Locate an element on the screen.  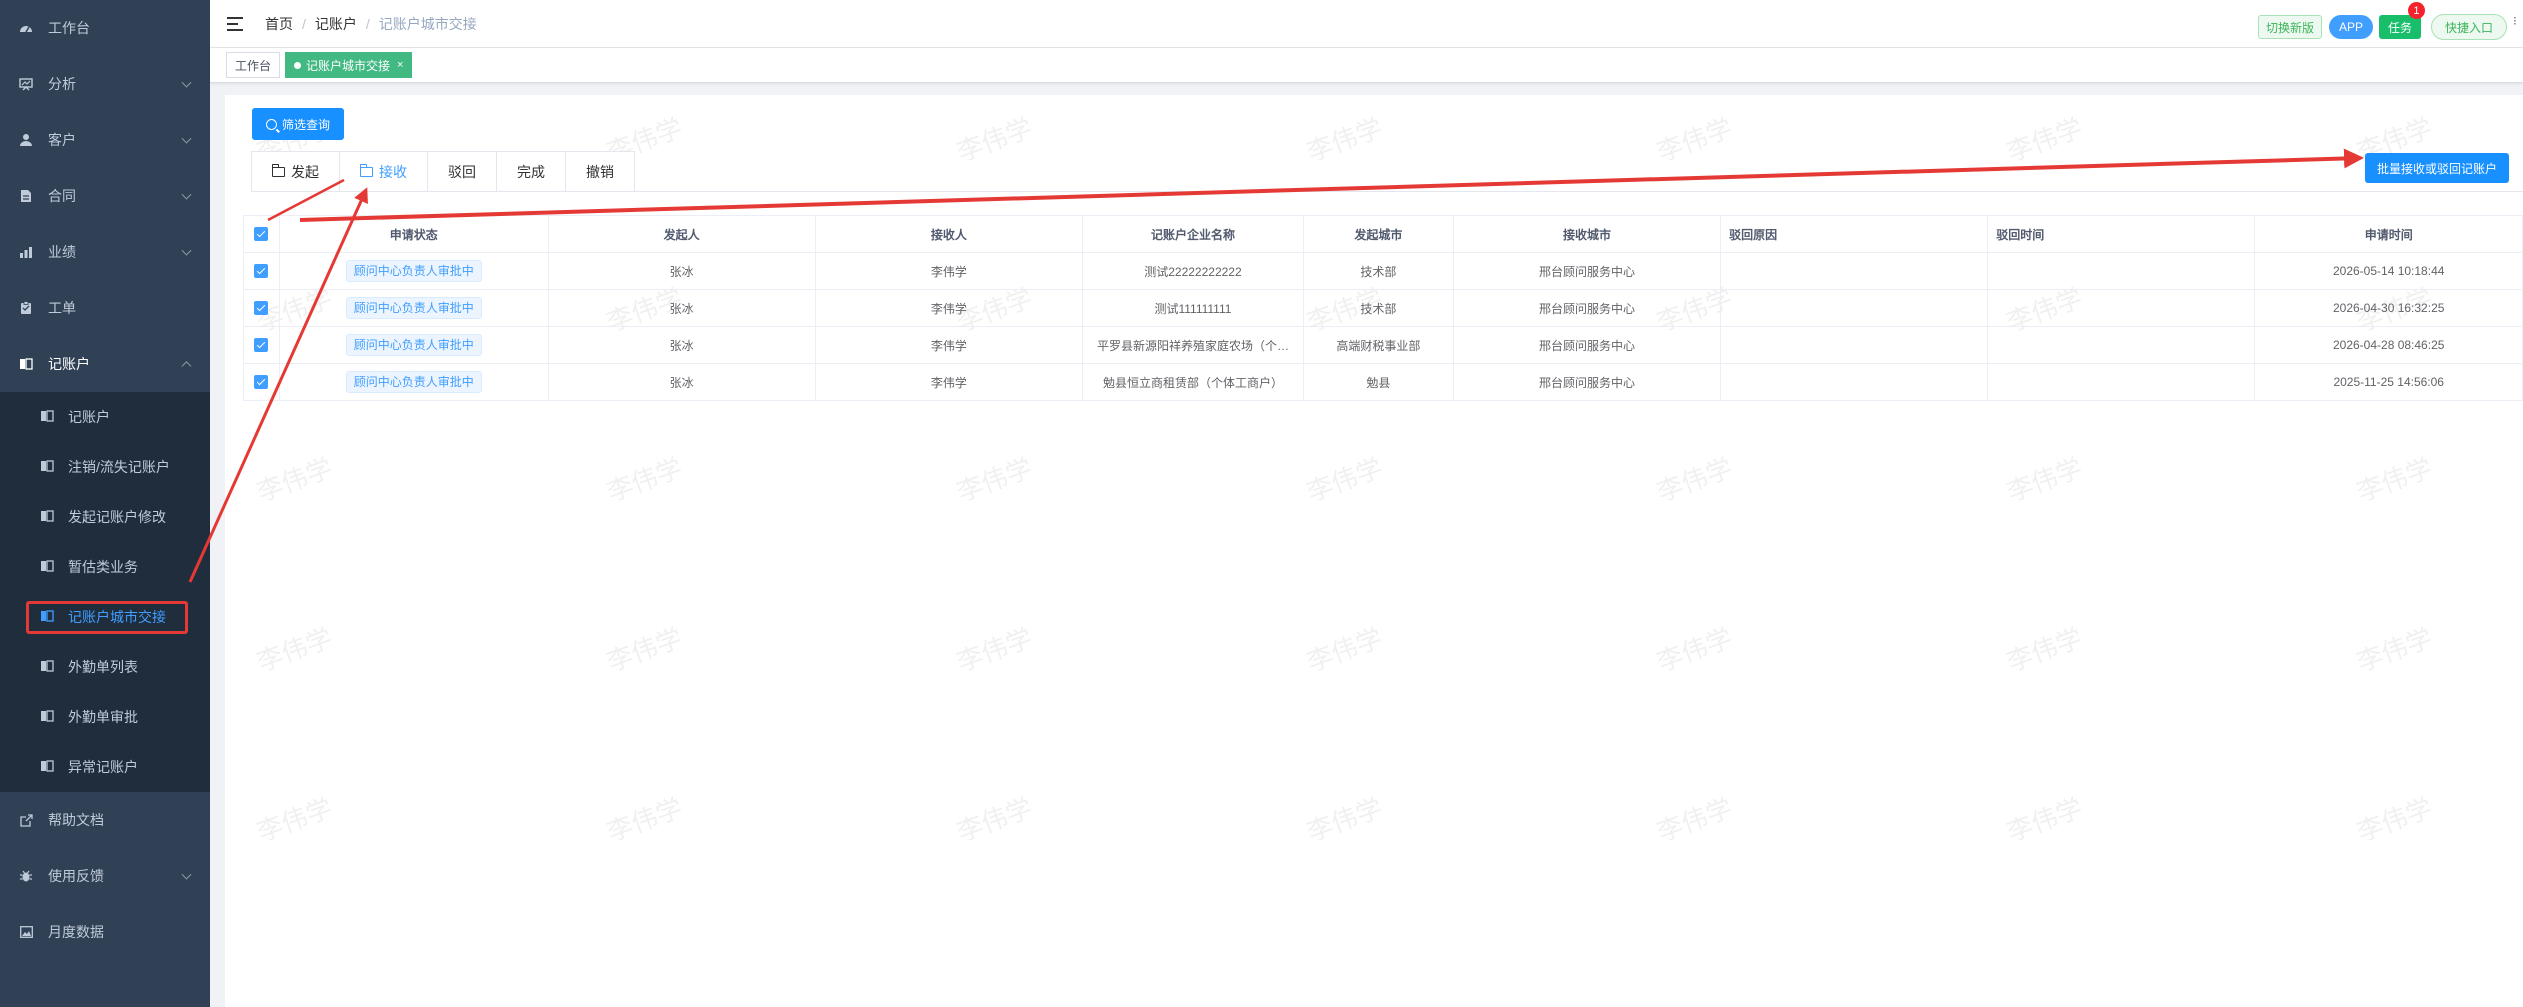
company-link: 勉县恒立商租赁部（个体工商户） is located at coordinates (1192, 382).